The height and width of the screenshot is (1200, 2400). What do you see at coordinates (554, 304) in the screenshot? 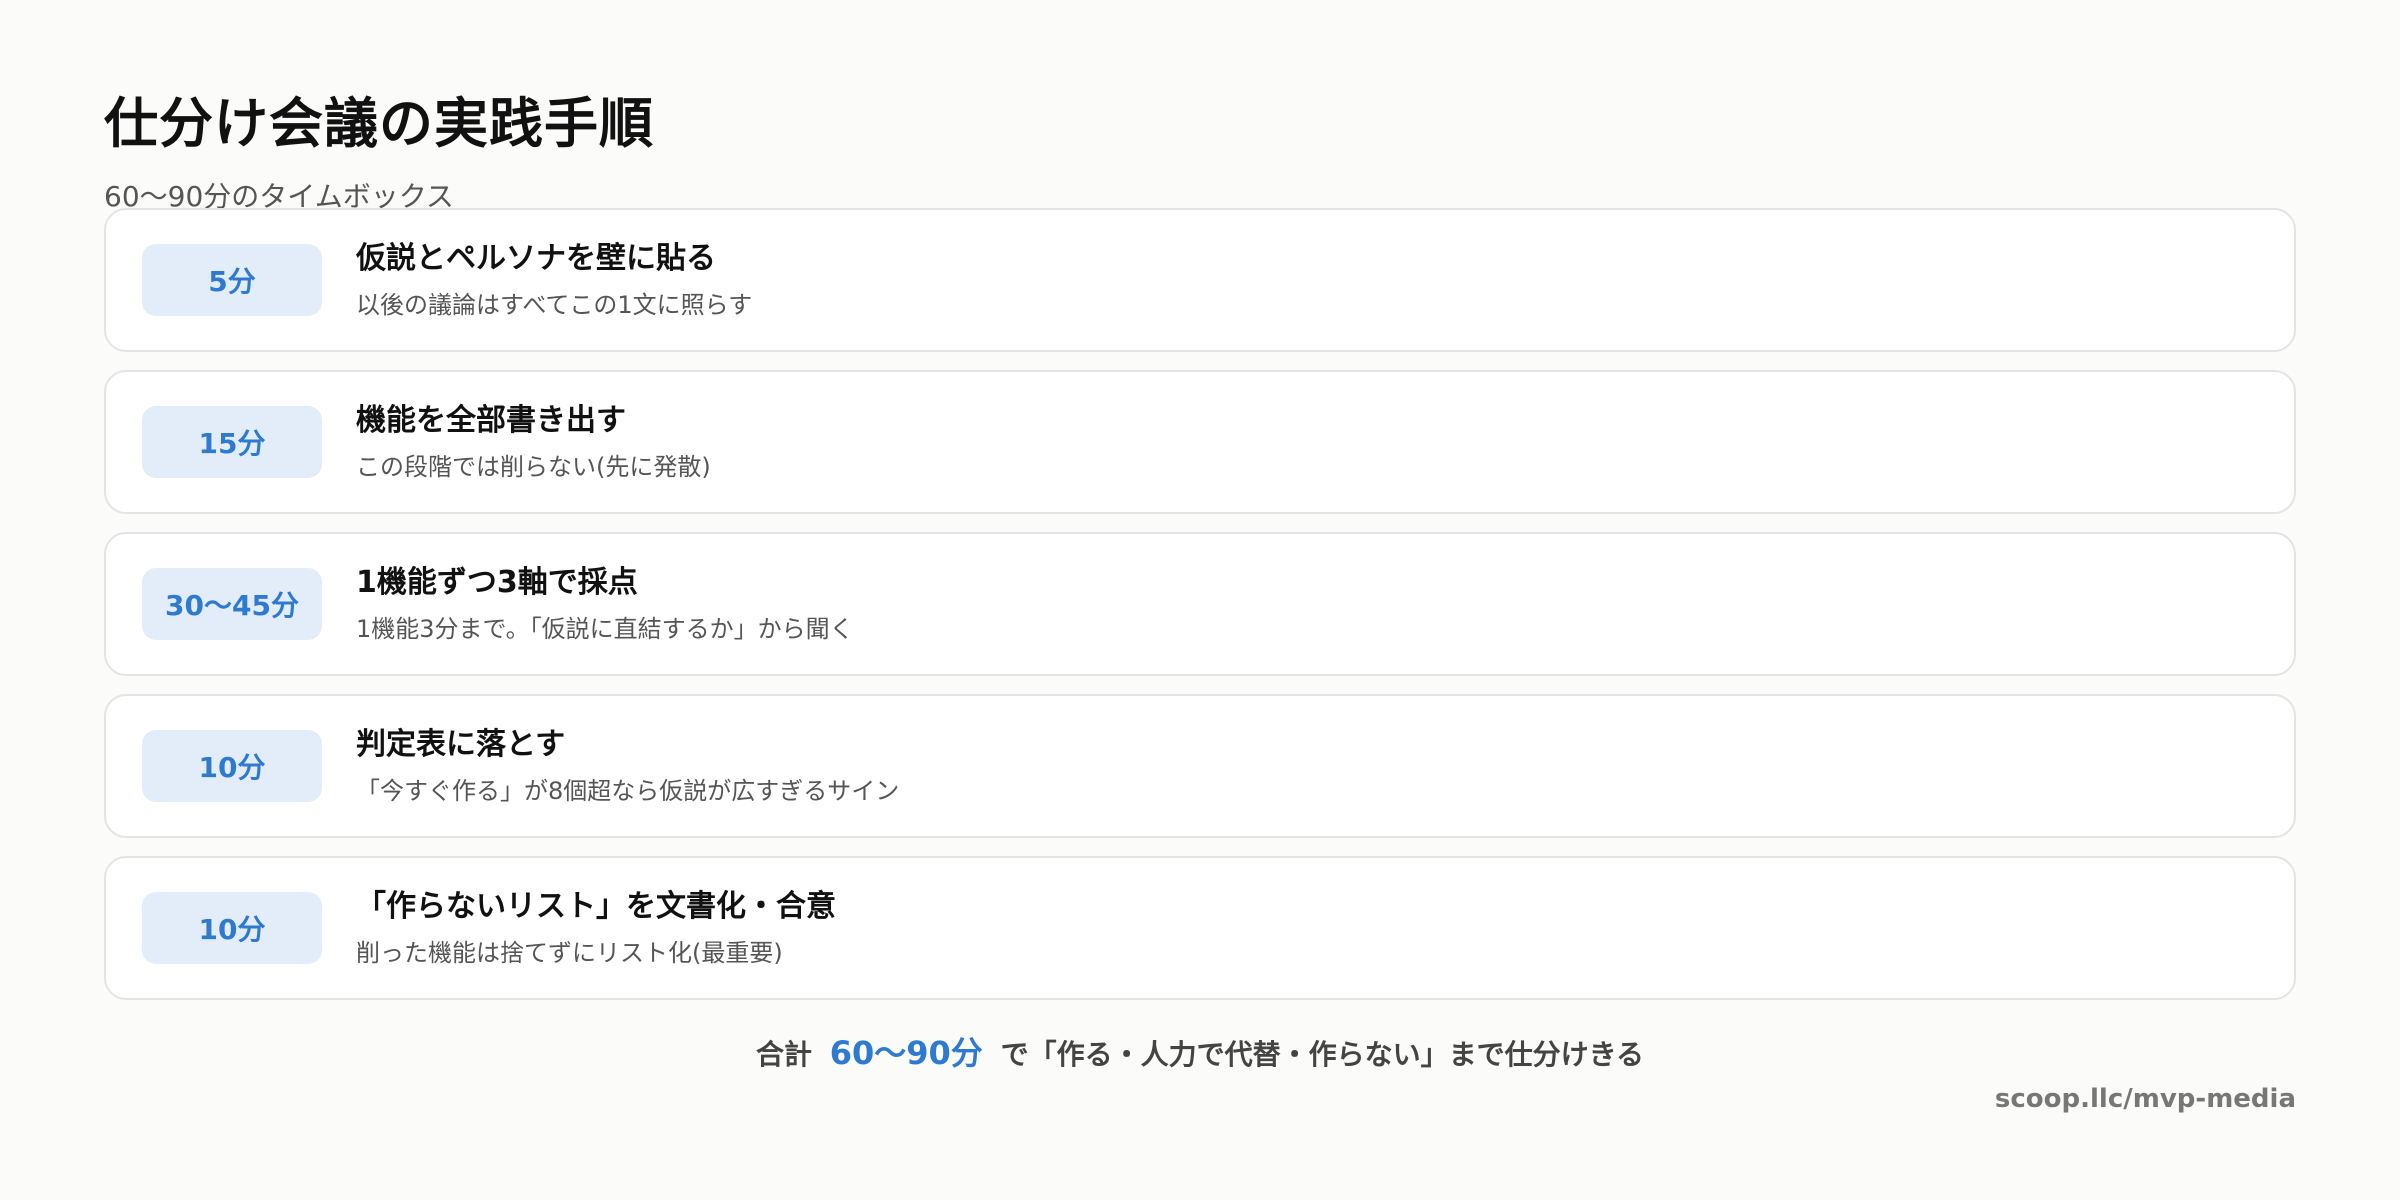
I see `step-description: 以後の議論はすべてこの1文に照らす` at bounding box center [554, 304].